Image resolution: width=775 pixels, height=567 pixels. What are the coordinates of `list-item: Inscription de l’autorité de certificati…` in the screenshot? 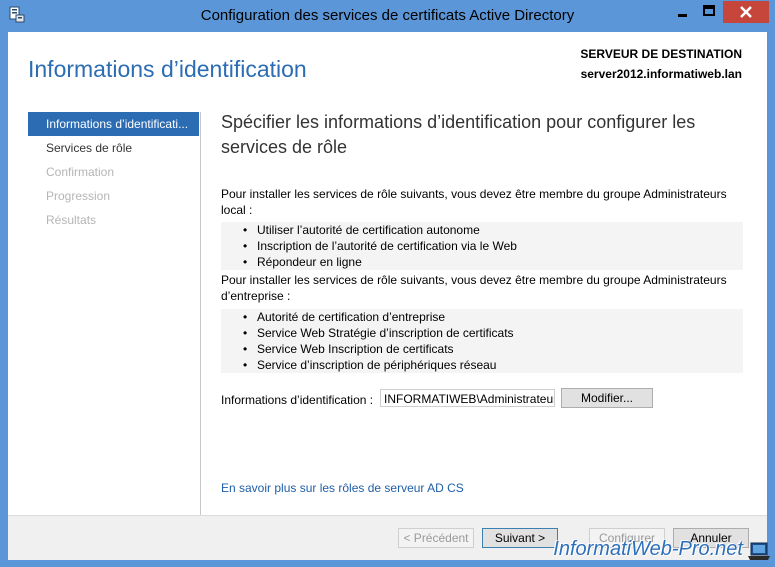 It's located at (482, 246).